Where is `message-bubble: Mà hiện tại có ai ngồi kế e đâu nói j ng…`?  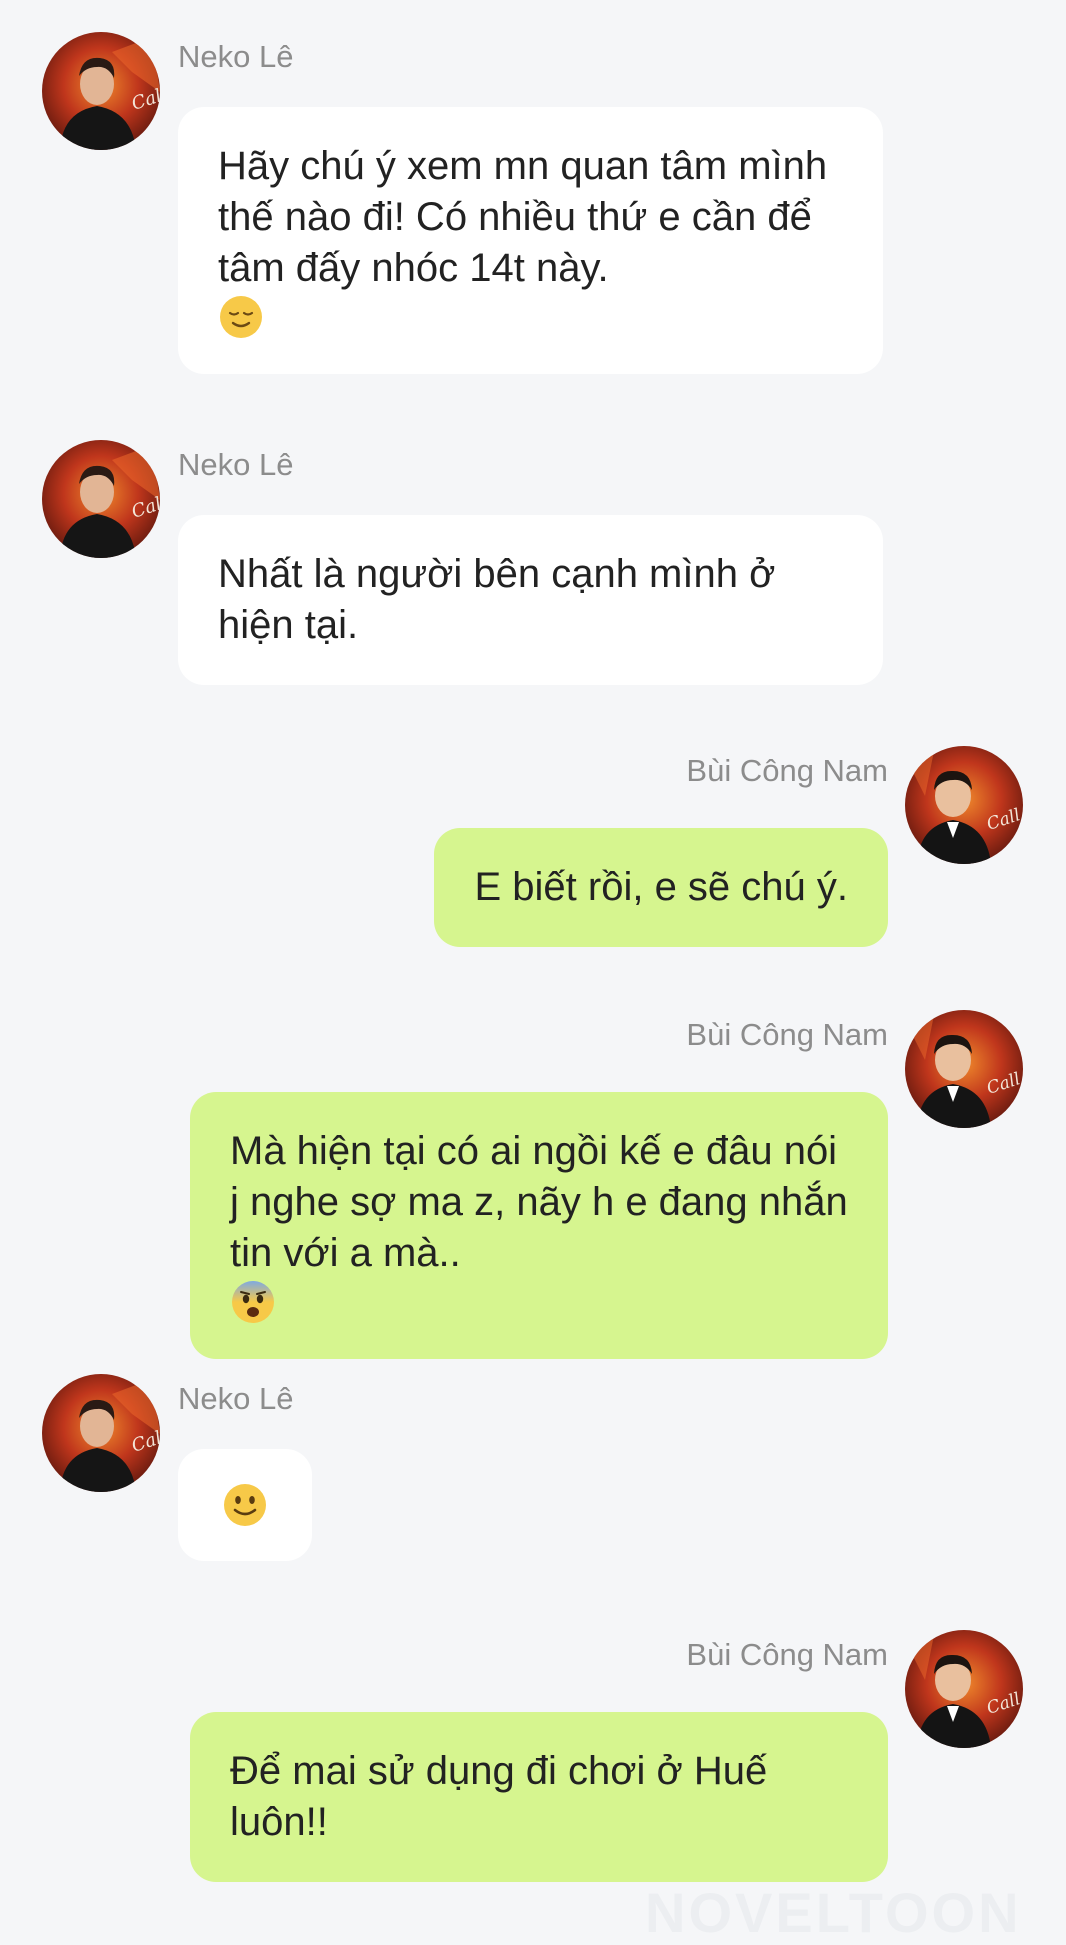 message-bubble: Mà hiện tại có ai ngồi kế e đâu nói j ng… is located at coordinates (539, 1225).